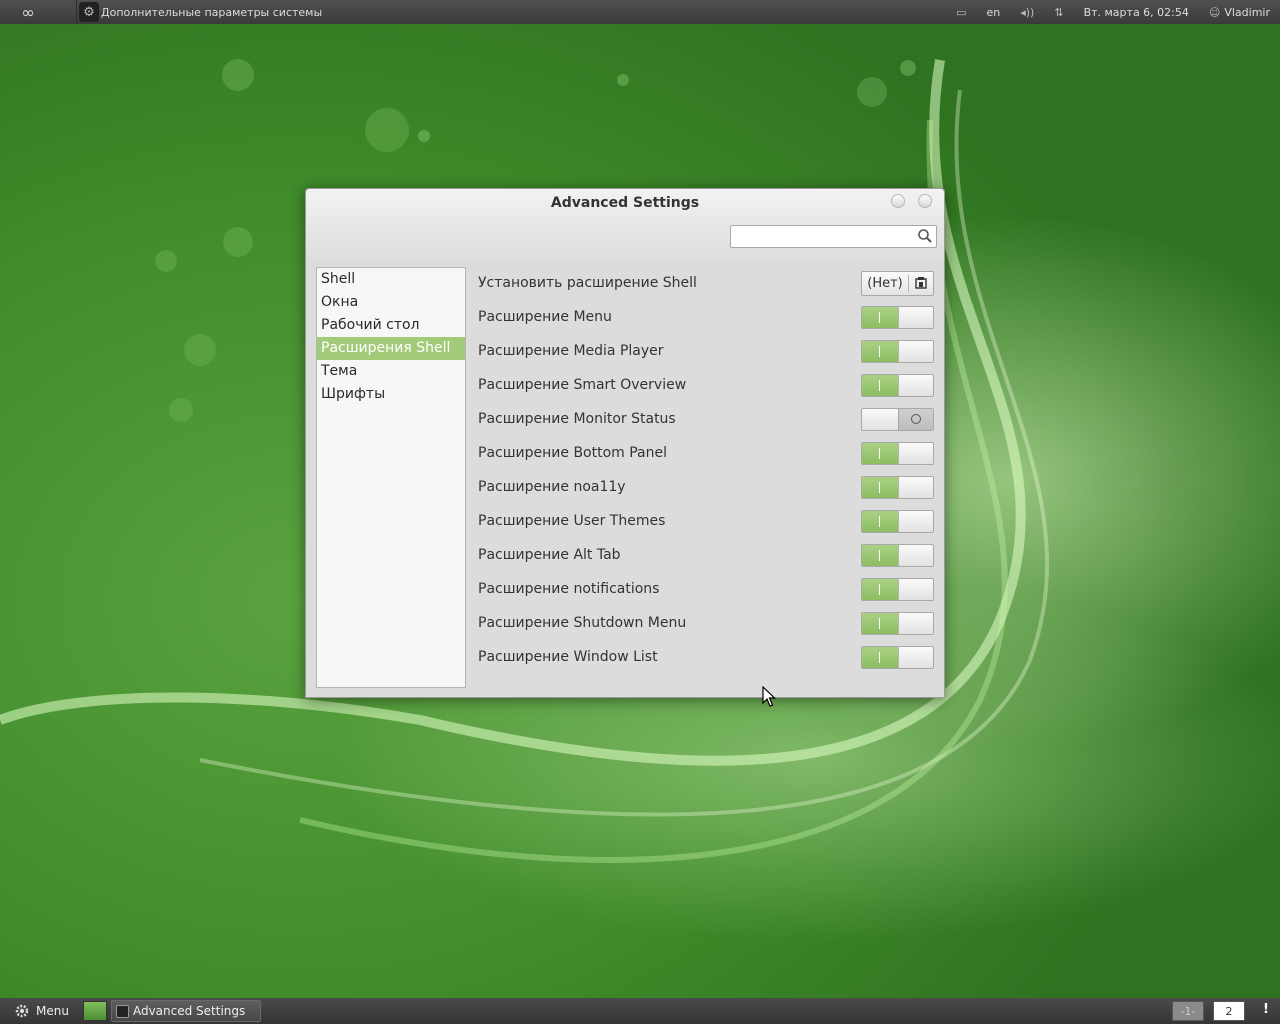 The height and width of the screenshot is (1024, 1280). I want to click on extension-label: Расширение Menu, so click(545, 317).